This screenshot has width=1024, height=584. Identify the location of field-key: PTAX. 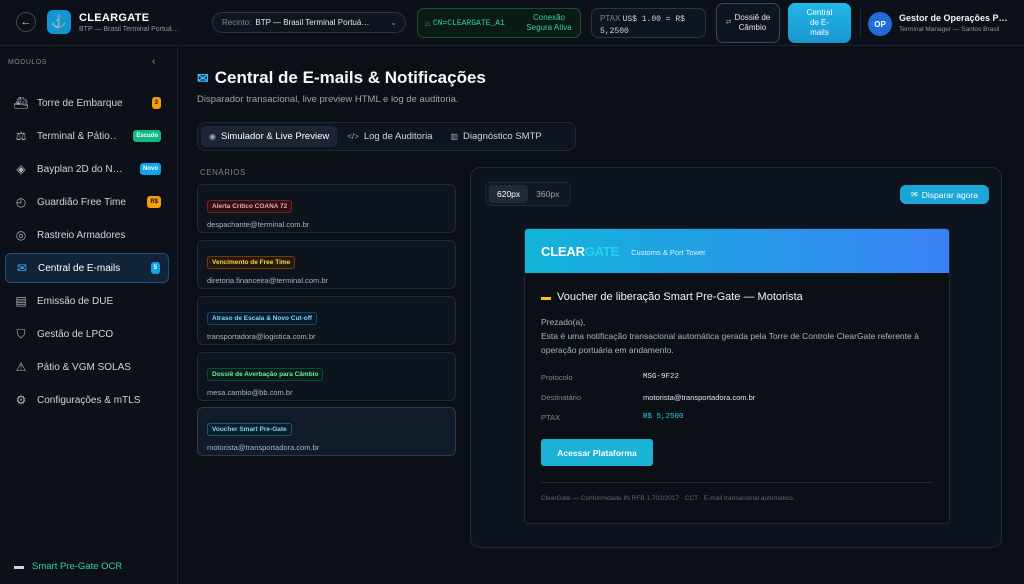
(551, 417).